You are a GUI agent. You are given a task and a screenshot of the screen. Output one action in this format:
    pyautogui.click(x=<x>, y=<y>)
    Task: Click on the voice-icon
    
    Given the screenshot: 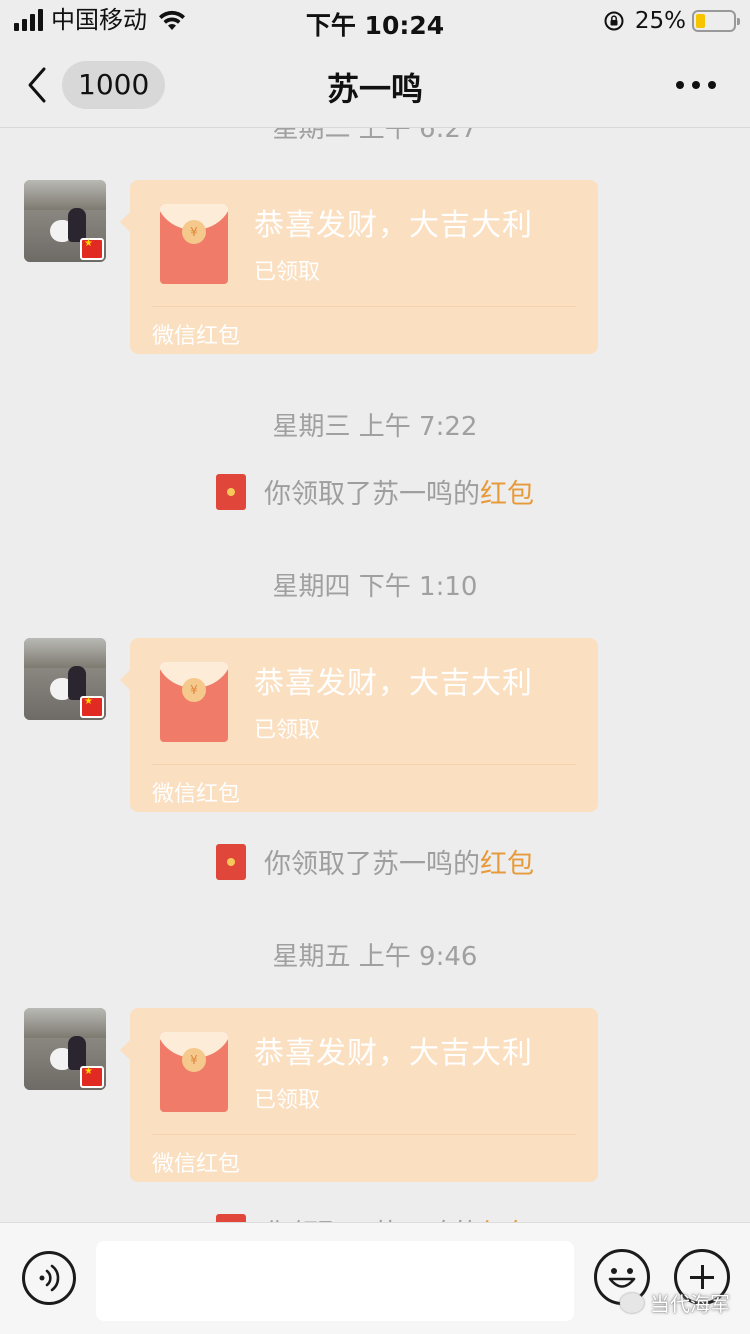 What is the action you would take?
    pyautogui.click(x=49, y=1278)
    